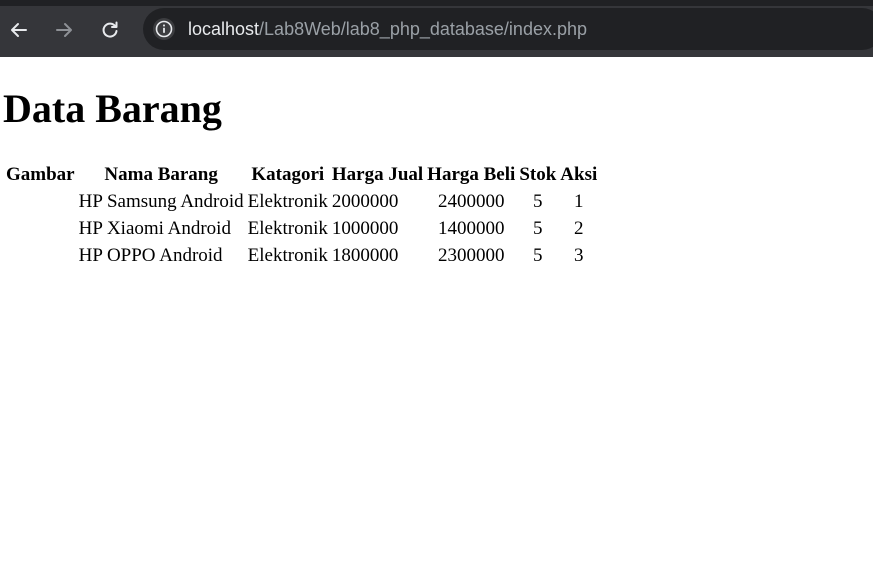 This screenshot has width=873, height=573. I want to click on cell-harga-beli: 2300000, so click(471, 255).